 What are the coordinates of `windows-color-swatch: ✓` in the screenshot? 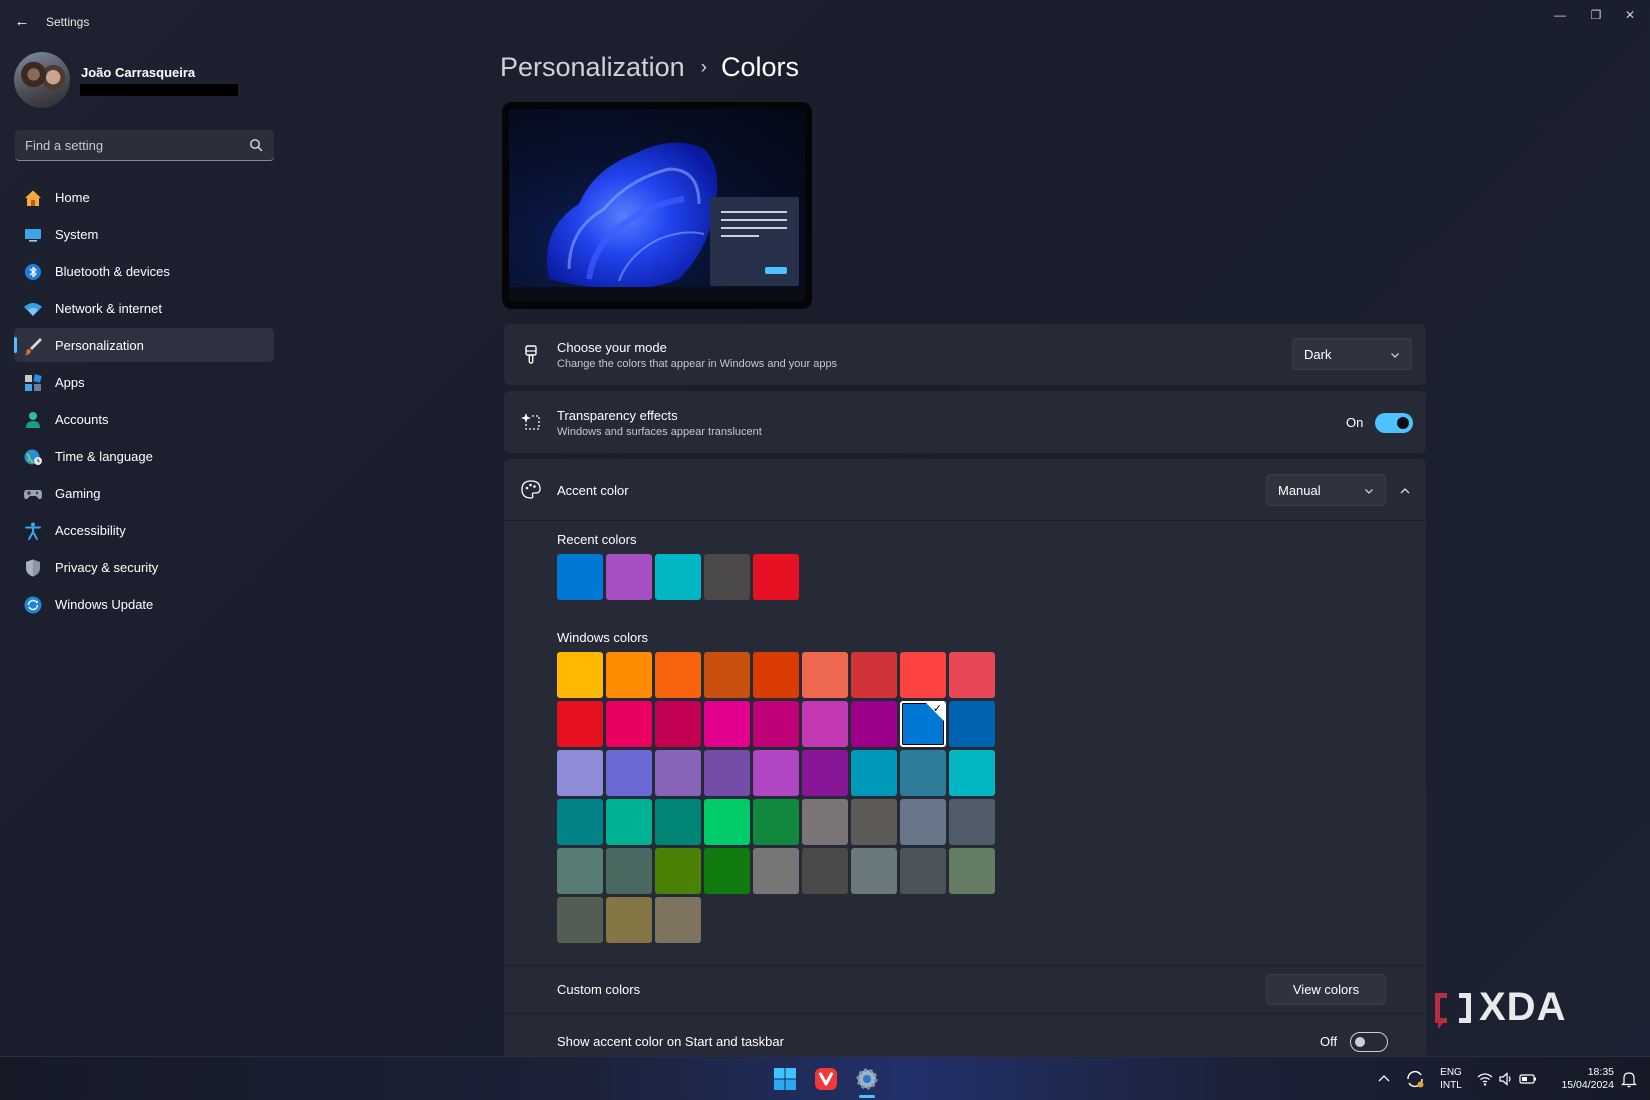 It's located at (923, 724).